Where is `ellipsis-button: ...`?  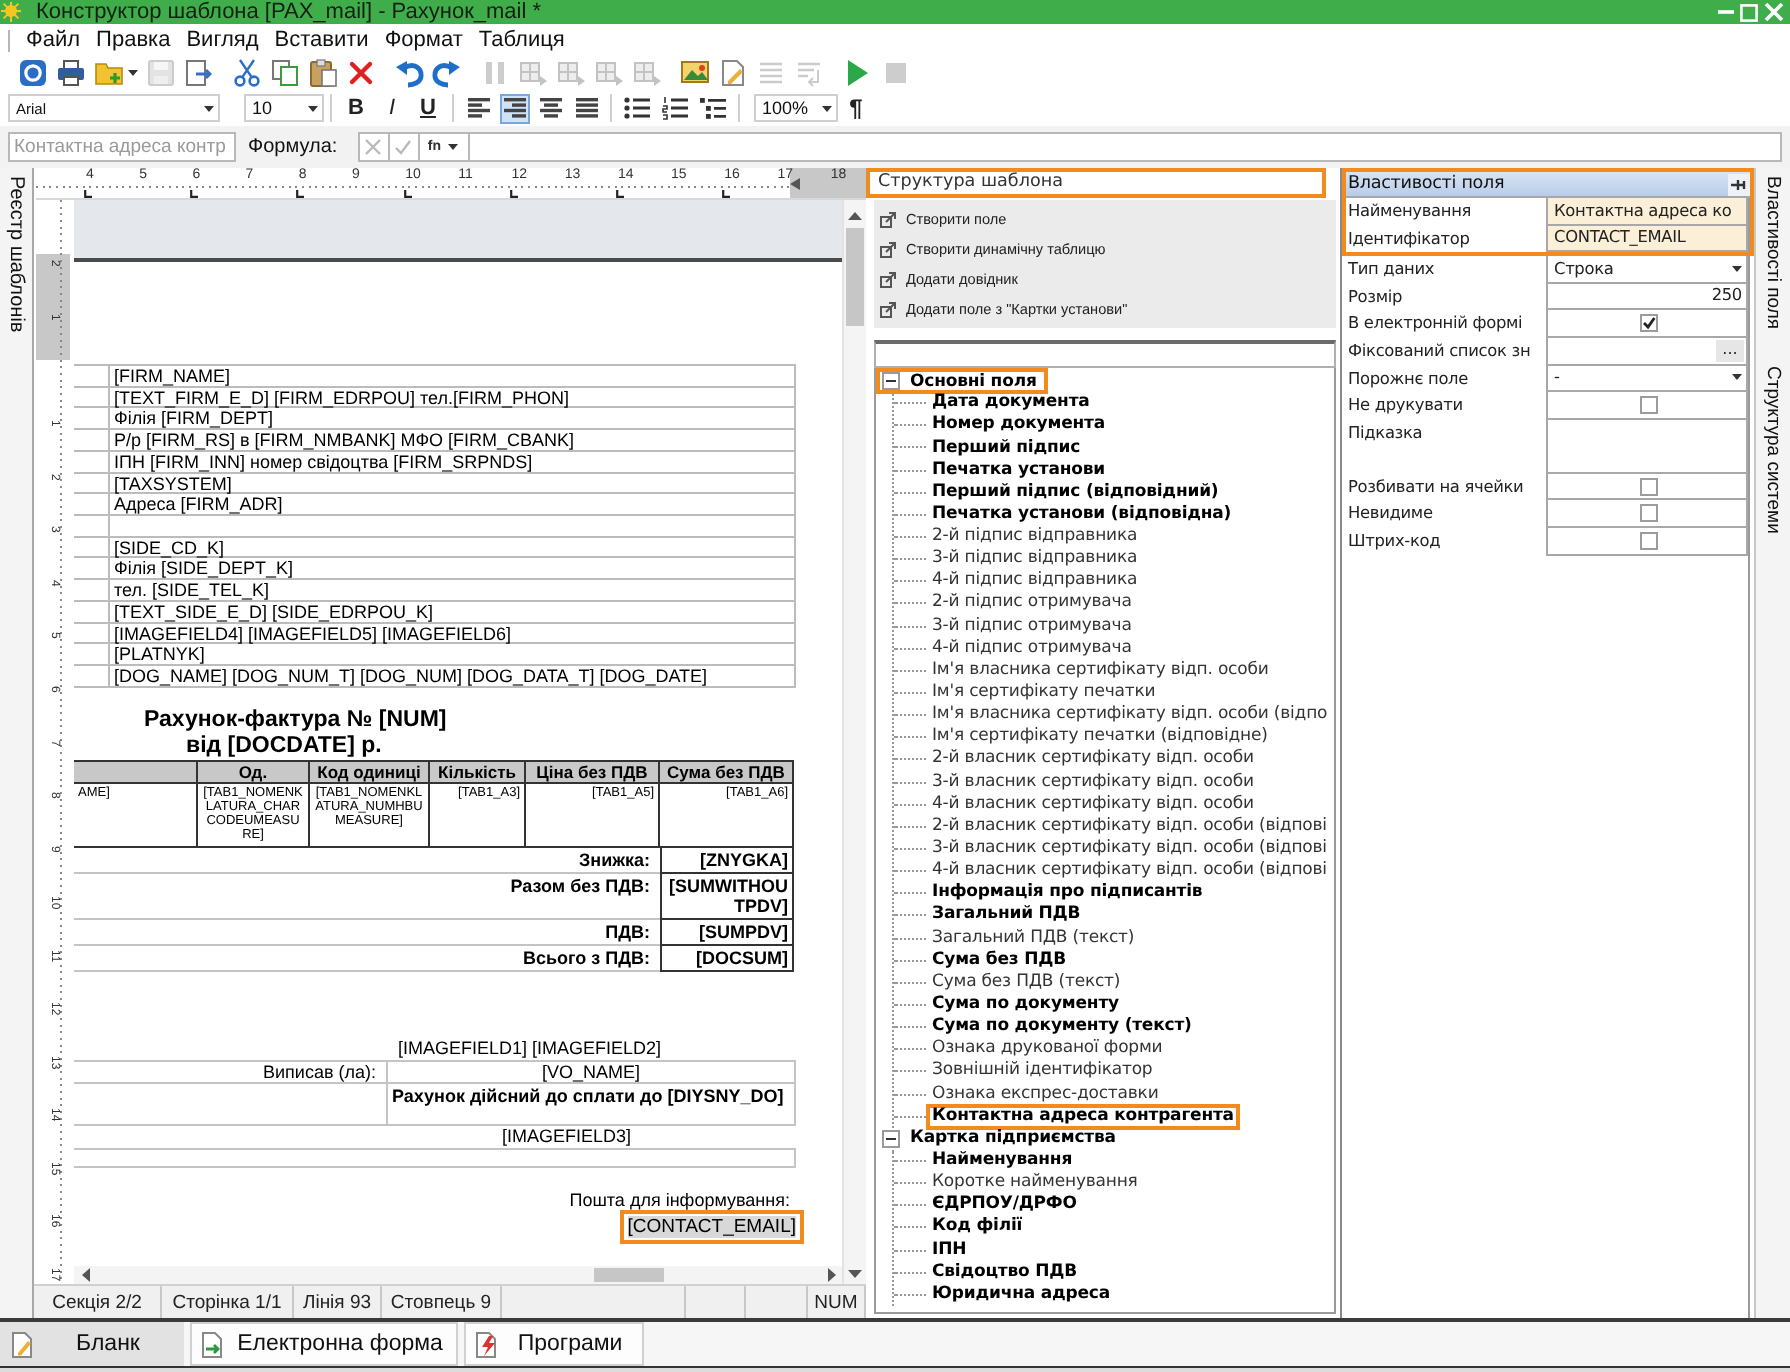
ellipsis-button: ... is located at coordinates (1730, 350).